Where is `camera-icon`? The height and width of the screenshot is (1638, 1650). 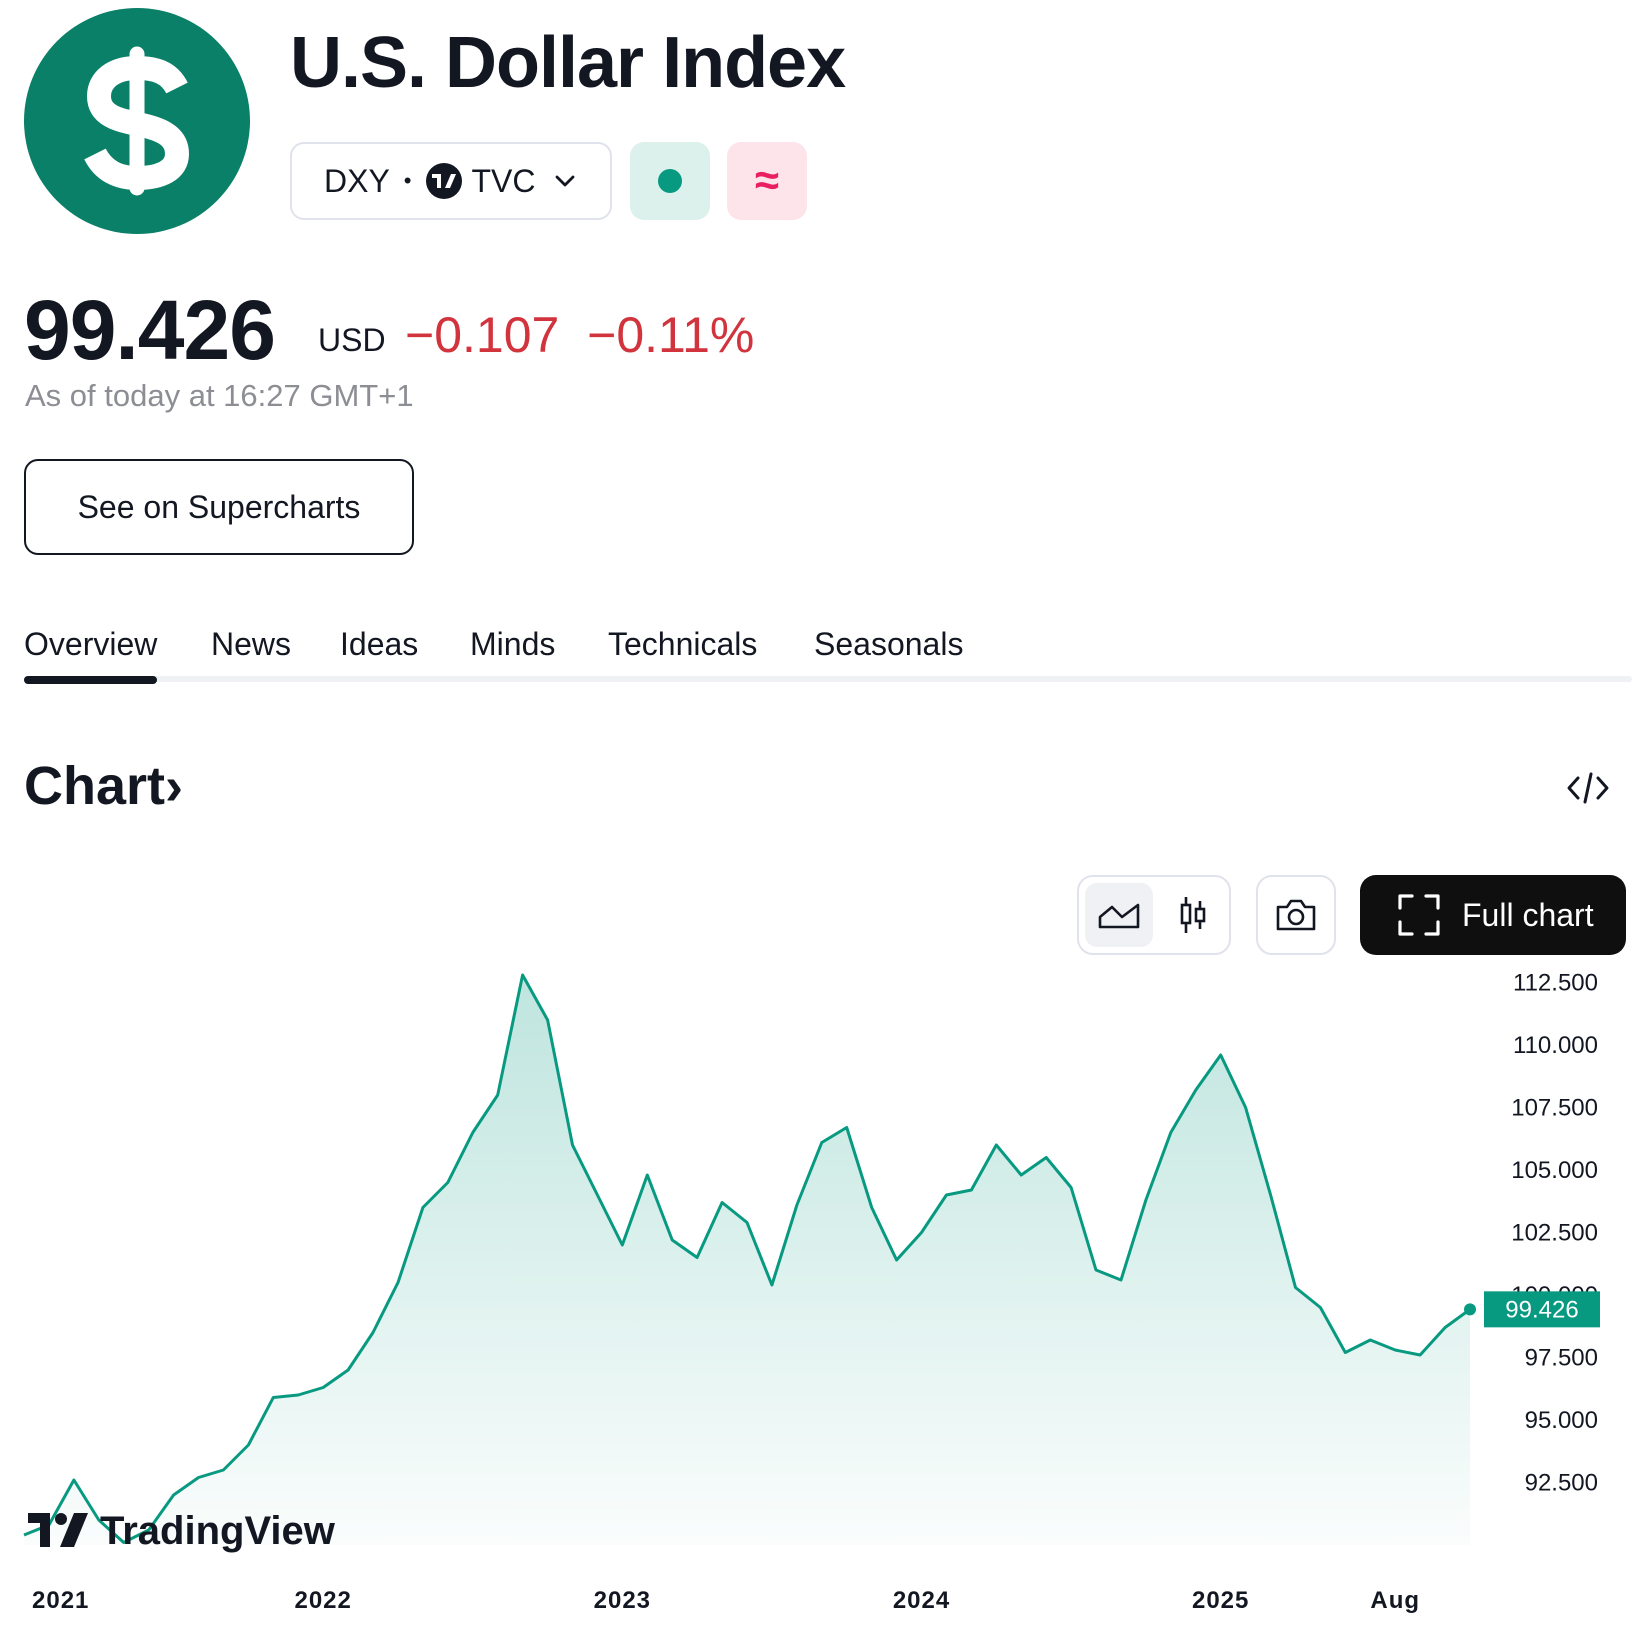
camera-icon is located at coordinates (1296, 915).